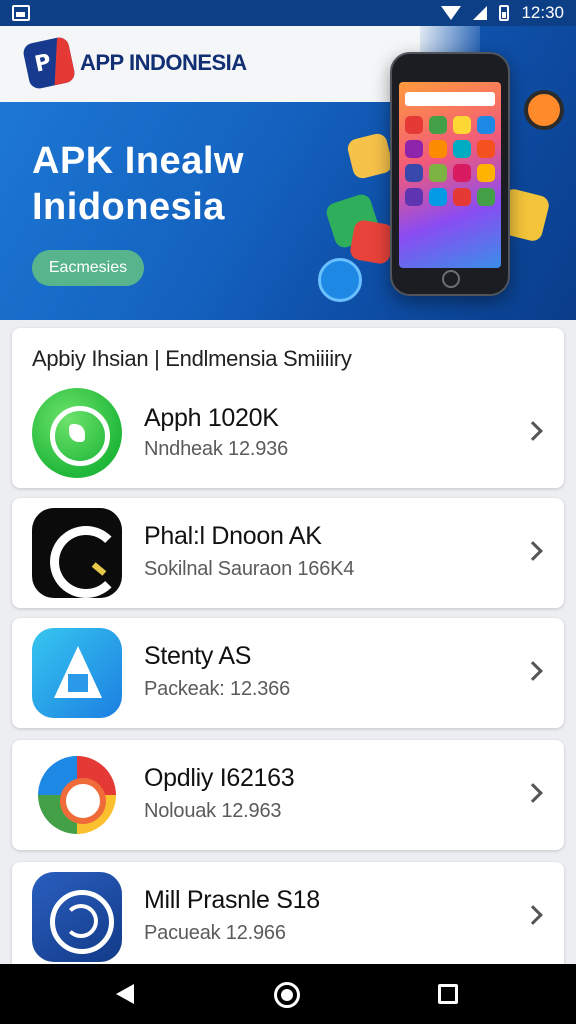 The width and height of the screenshot is (576, 1024). I want to click on home-icon, so click(287, 995).